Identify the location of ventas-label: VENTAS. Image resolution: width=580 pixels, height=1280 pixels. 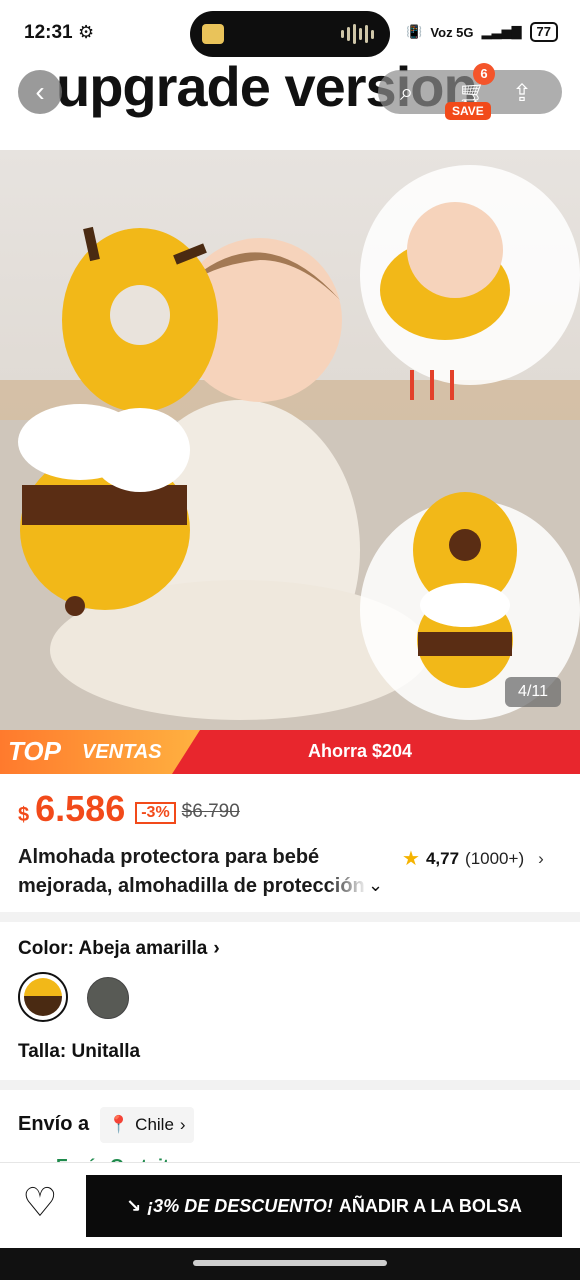
(122, 752).